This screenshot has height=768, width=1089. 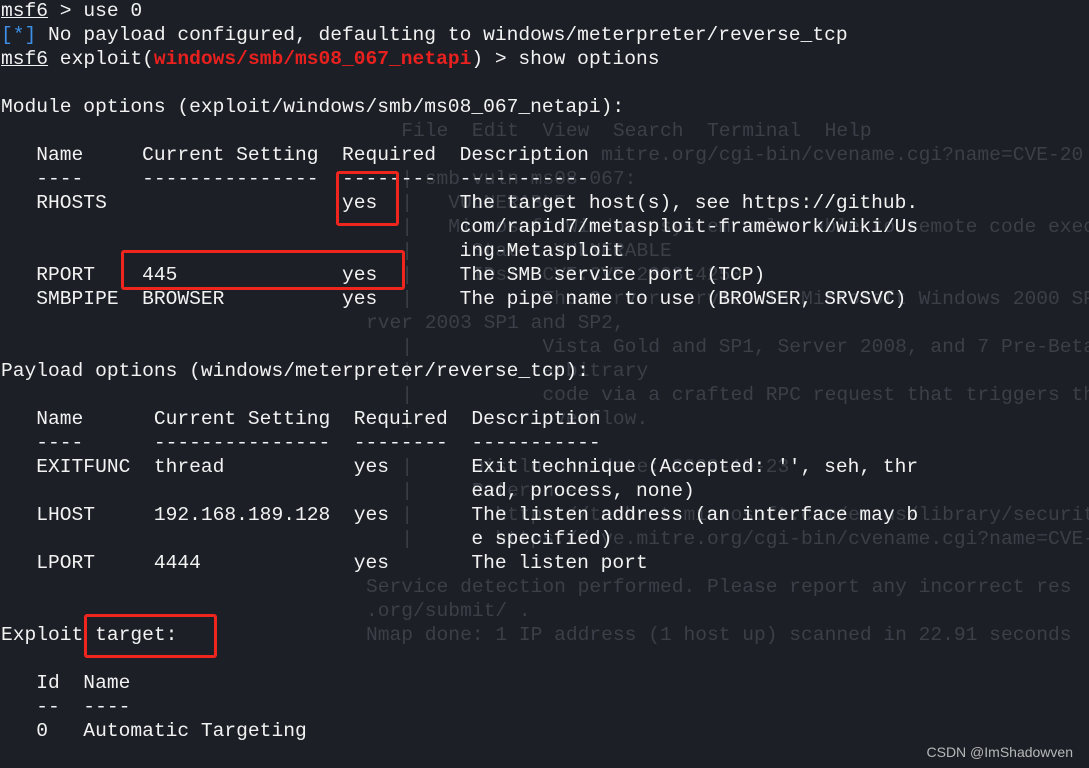 I want to click on terminal-line: LPORT 4444 yes The listen port, so click(x=459, y=563).